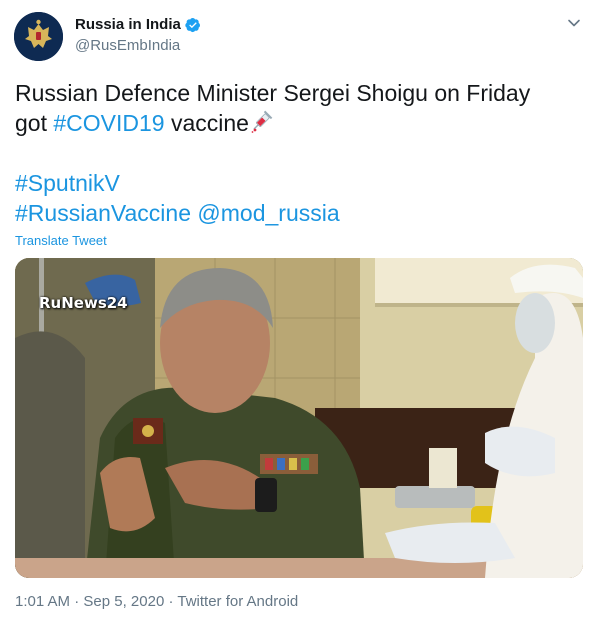  I want to click on account-name-row: Russia in India, so click(138, 24).